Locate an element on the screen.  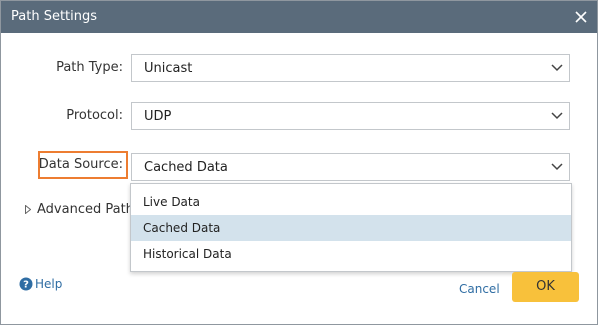
protocol-value: UDP is located at coordinates (158, 116).